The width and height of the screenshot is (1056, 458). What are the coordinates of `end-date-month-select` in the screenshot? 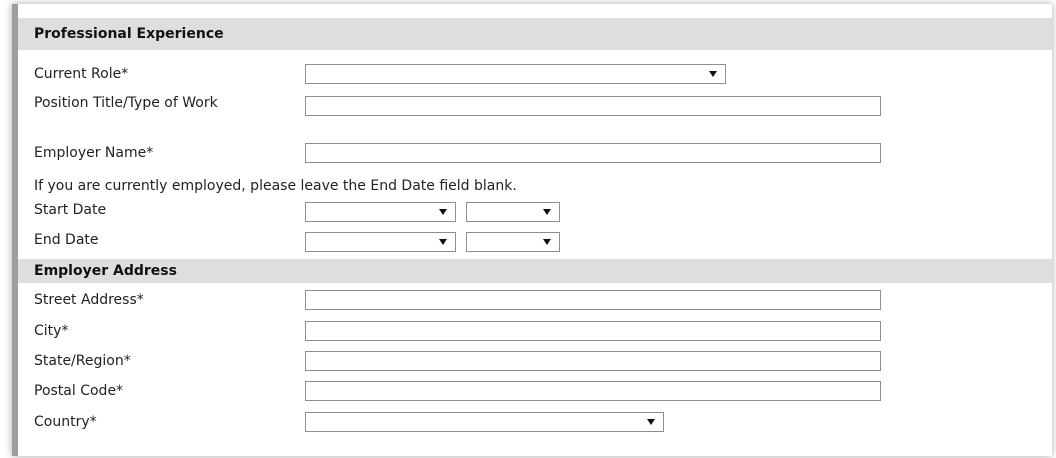 It's located at (380, 242).